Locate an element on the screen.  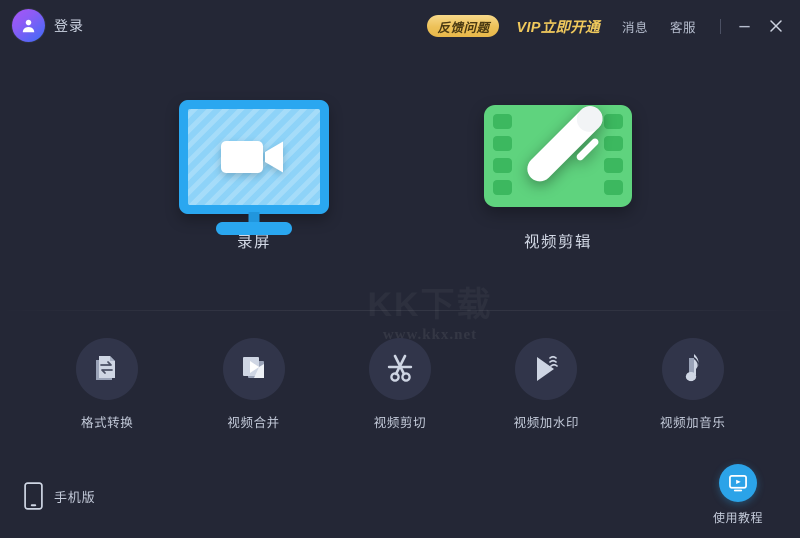
login-button: 登录 is located at coordinates (48, 25).